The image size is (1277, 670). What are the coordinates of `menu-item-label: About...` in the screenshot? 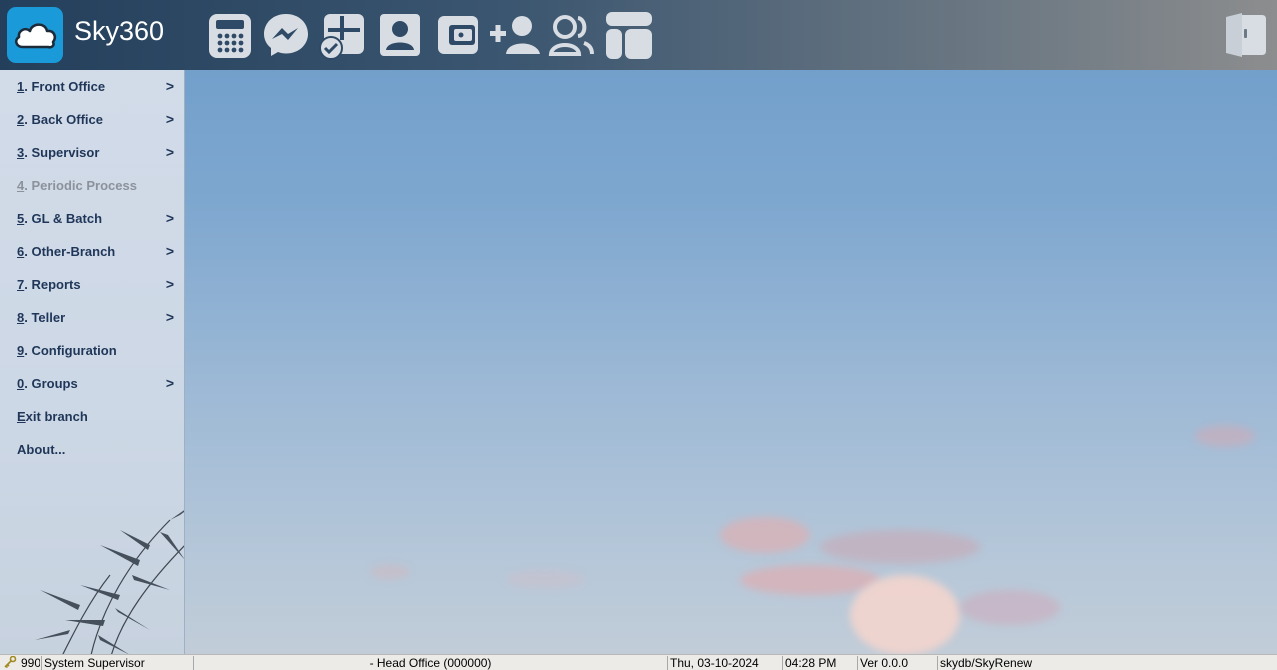 It's located at (41, 449).